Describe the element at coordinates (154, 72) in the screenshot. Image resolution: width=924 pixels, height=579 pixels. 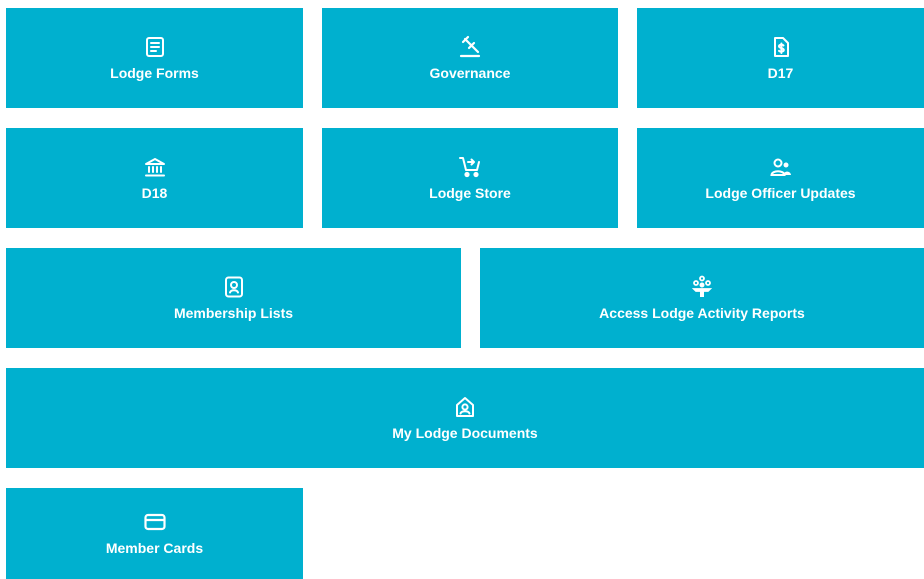
I see `tile-label: Lodge Forms` at that location.